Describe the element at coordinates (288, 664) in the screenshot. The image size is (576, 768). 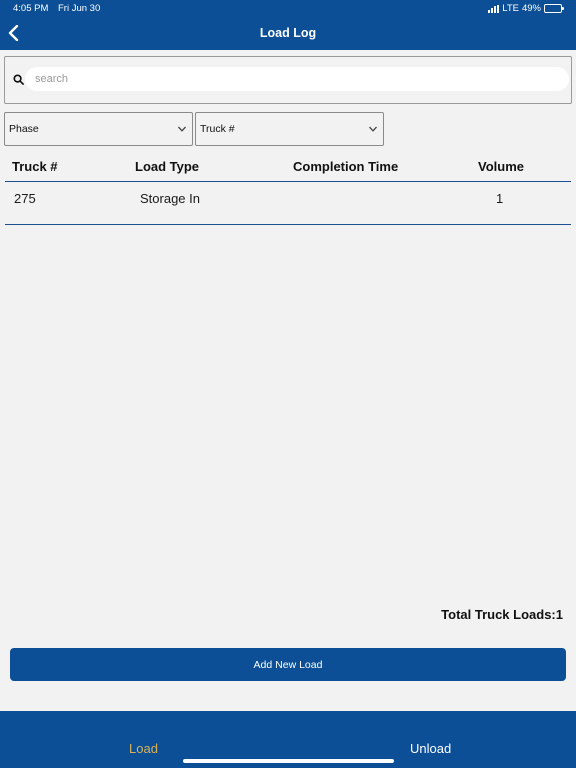
I see `add-new-load-button: Add New Load` at that location.